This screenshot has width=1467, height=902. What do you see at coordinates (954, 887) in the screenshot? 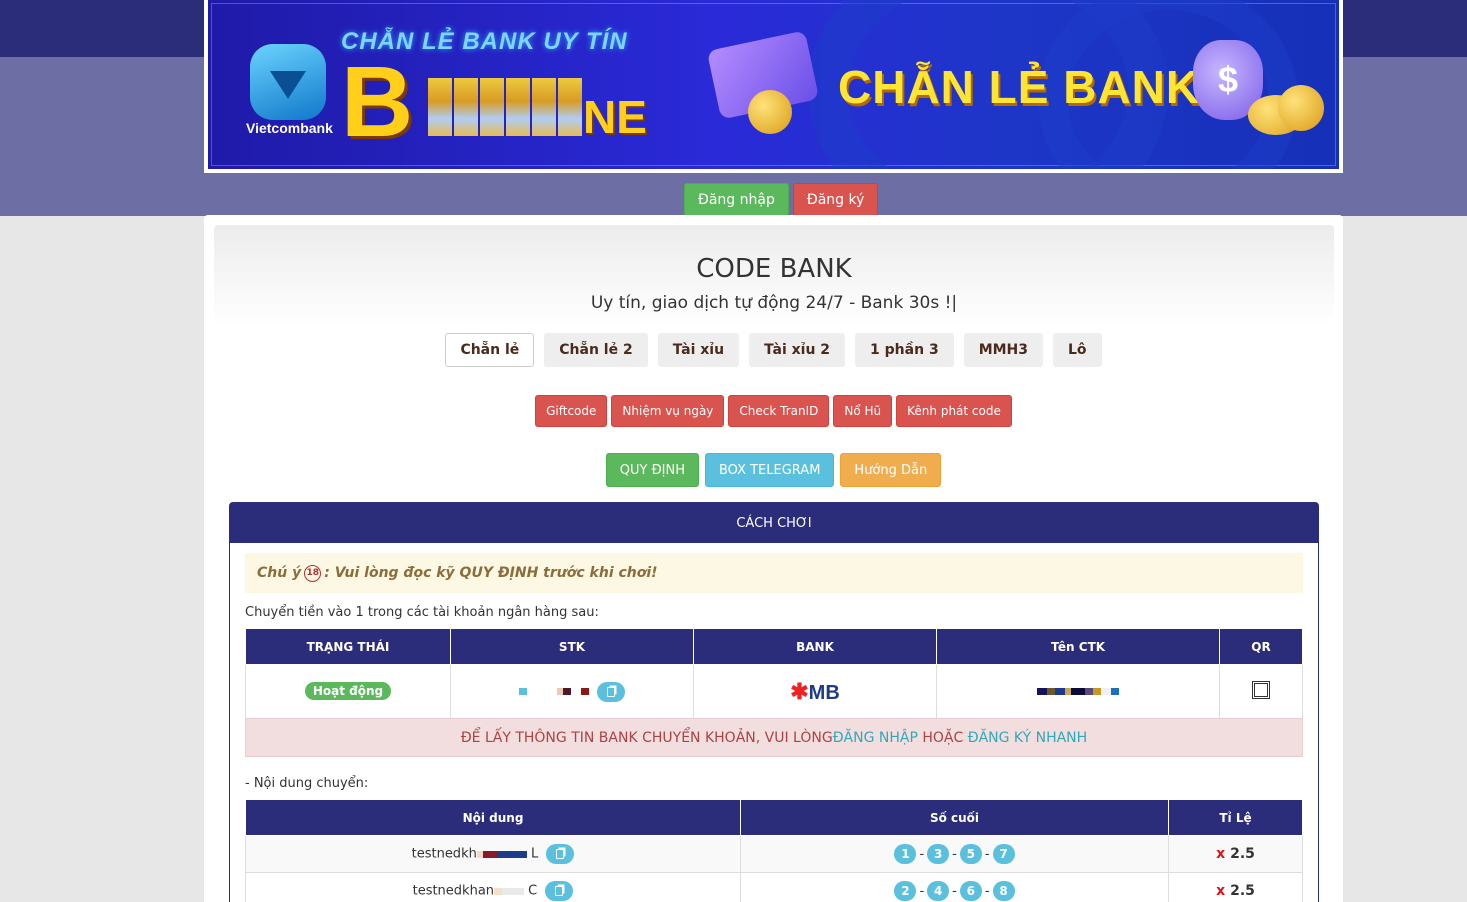
I see `digits-cell: 2-4-6-8` at bounding box center [954, 887].